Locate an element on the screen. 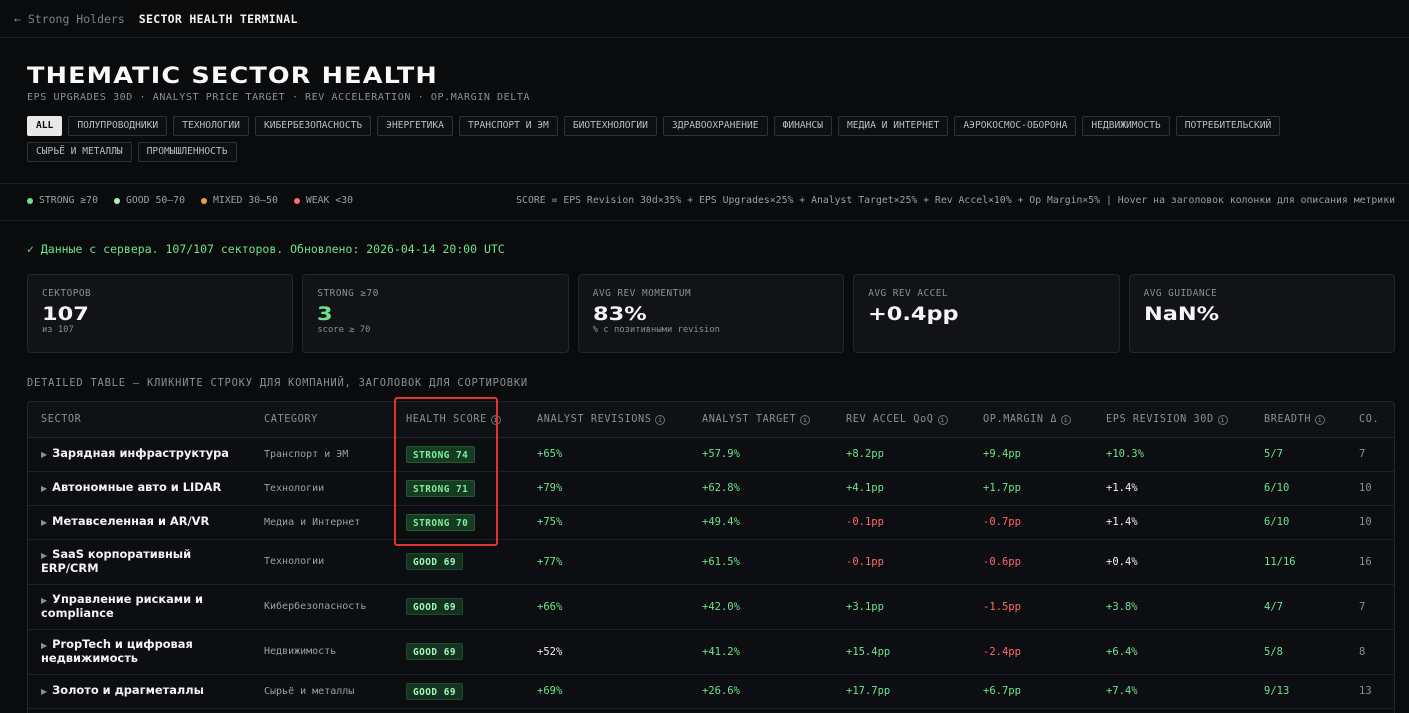 This screenshot has height=713, width=1409. breadth-cell: 5/8 is located at coordinates (1298, 652).